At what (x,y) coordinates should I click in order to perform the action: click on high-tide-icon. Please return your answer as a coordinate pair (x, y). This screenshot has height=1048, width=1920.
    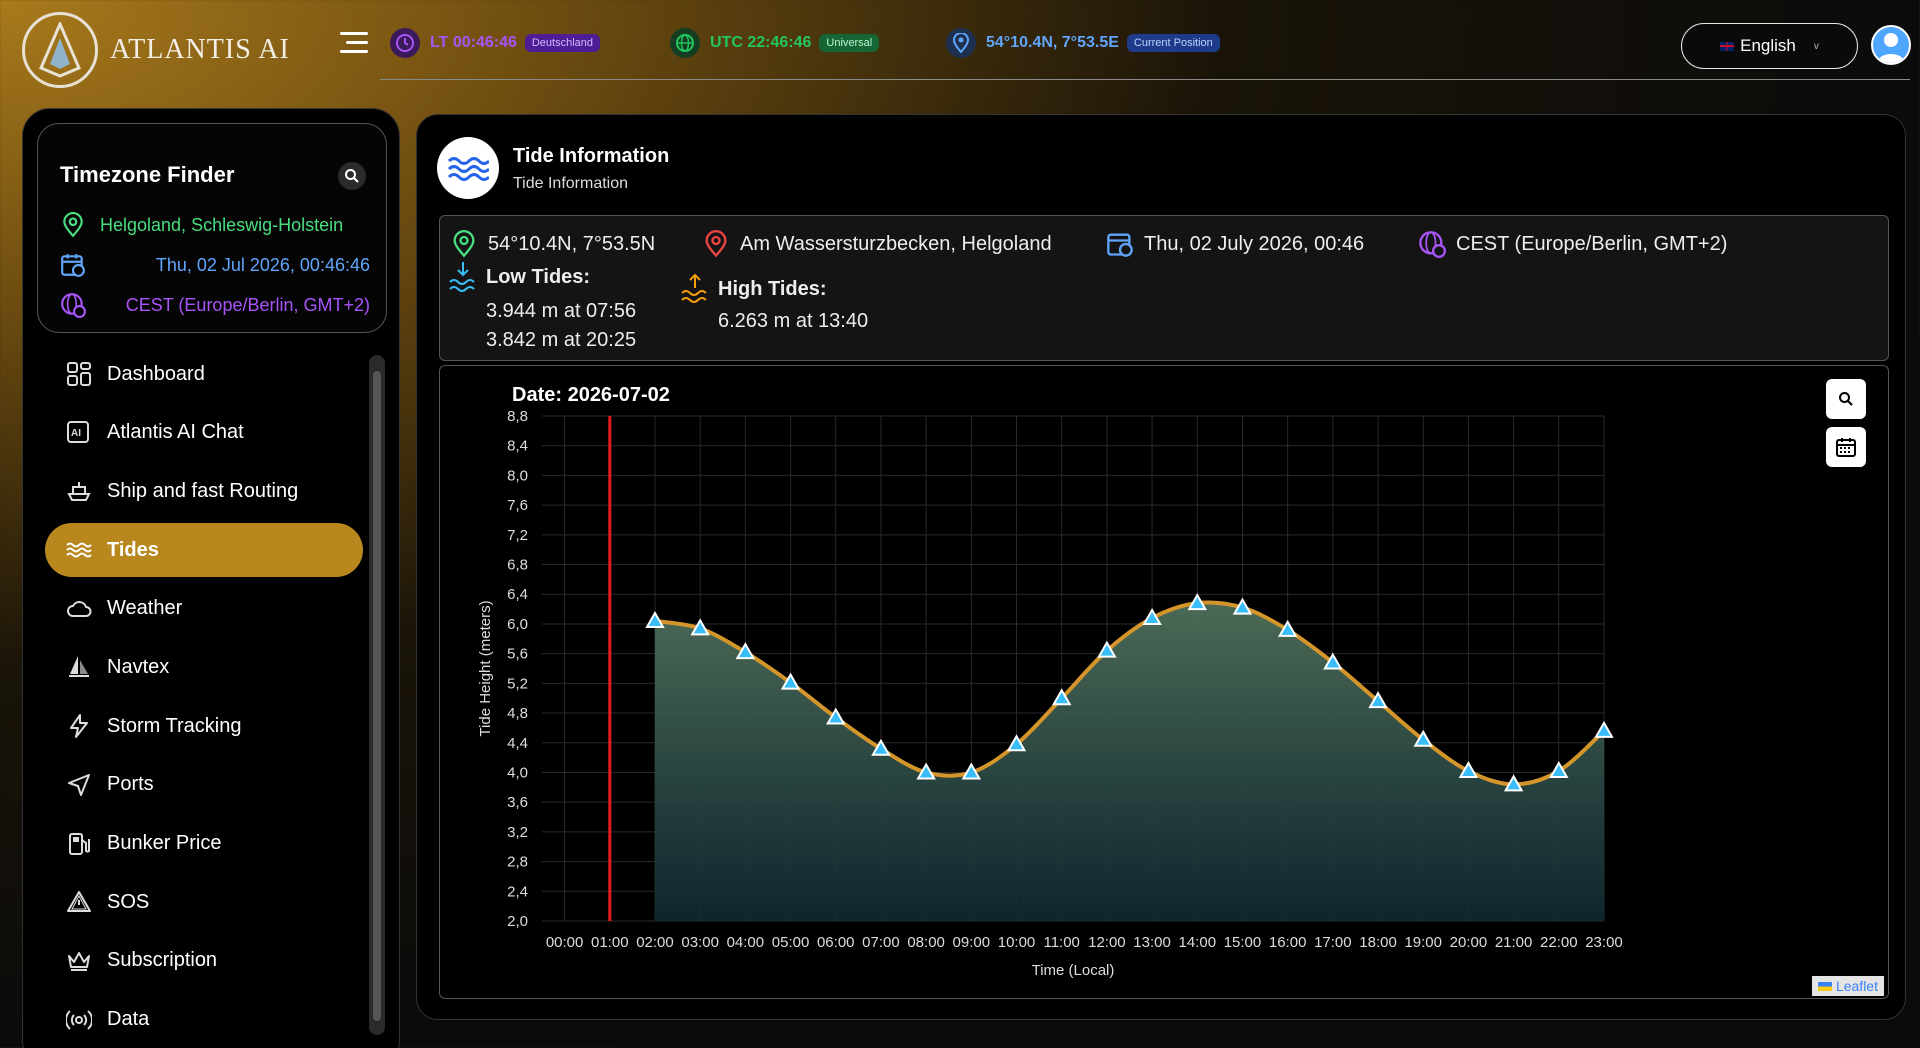
    Looking at the image, I should click on (694, 288).